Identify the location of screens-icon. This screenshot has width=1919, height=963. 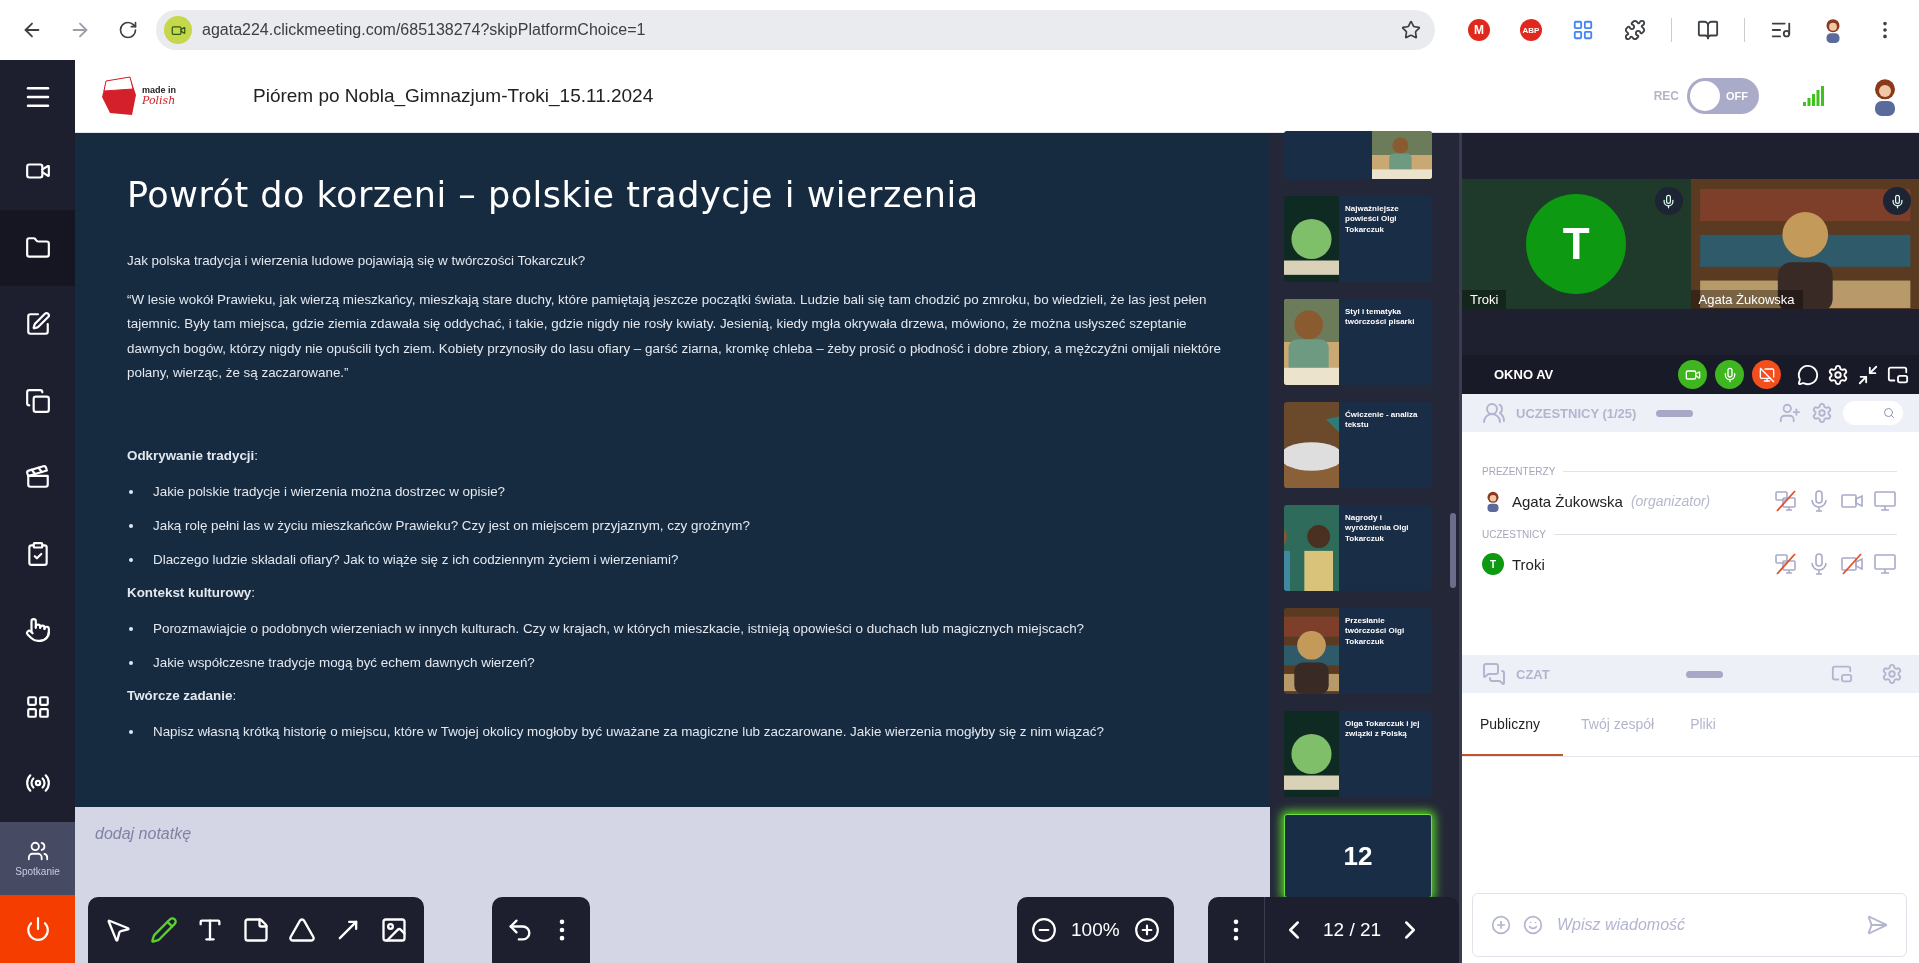
(37, 400).